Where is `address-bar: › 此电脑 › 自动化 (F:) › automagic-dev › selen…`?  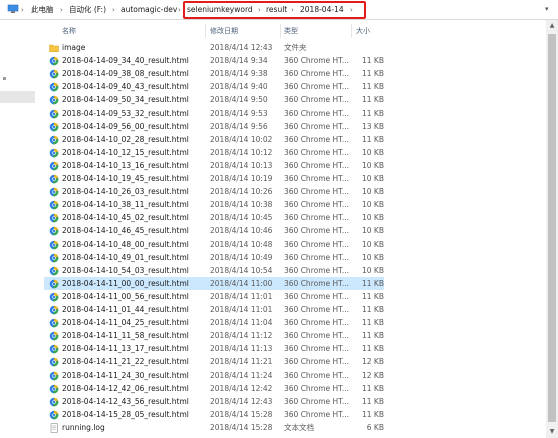
address-bar: › 此电脑 › 自动化 (F:) › automagic-dev › selen… is located at coordinates (279, 10).